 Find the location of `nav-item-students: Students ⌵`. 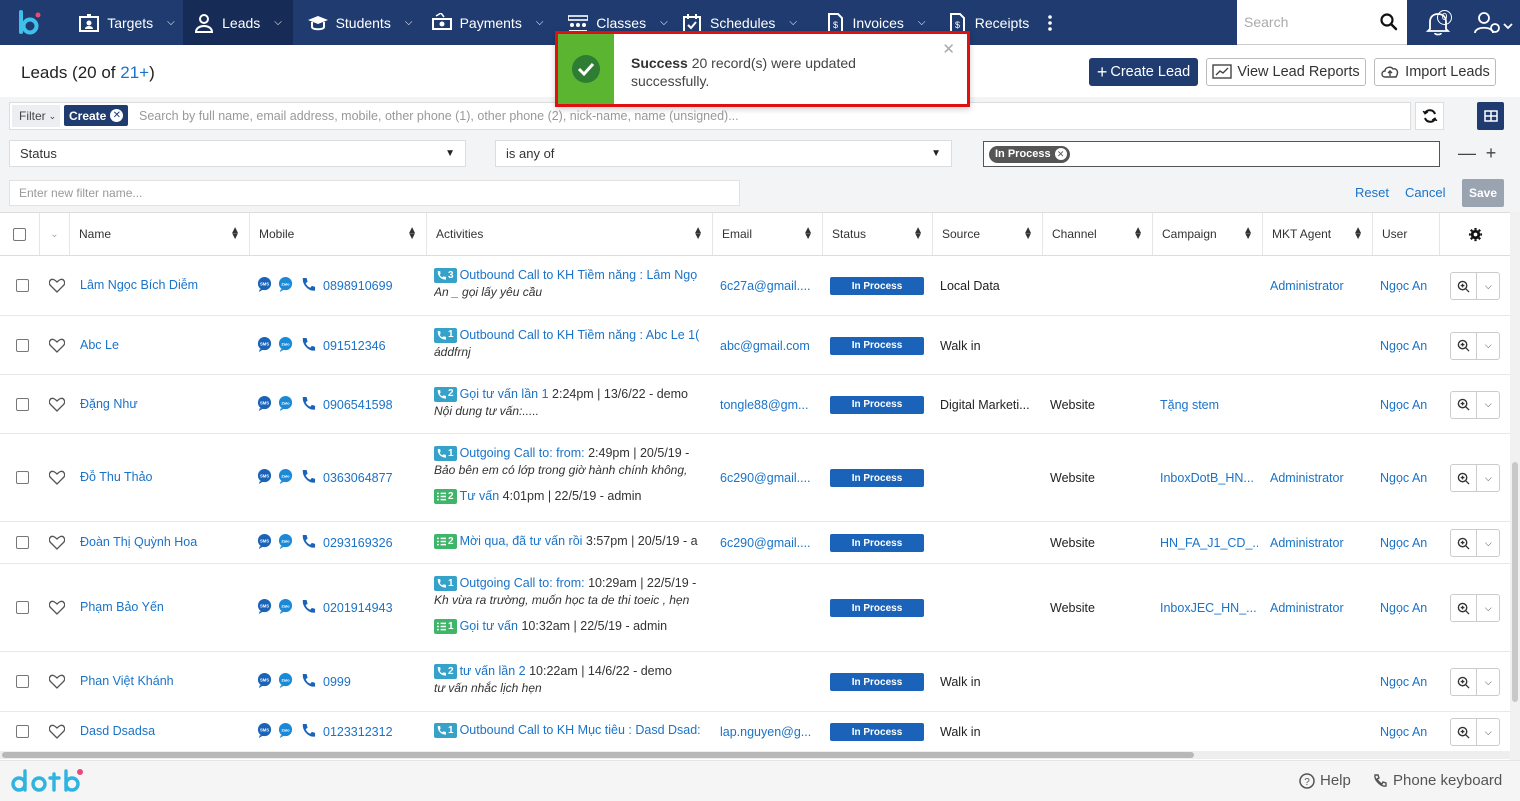

nav-item-students: Students ⌵ is located at coordinates (360, 22).